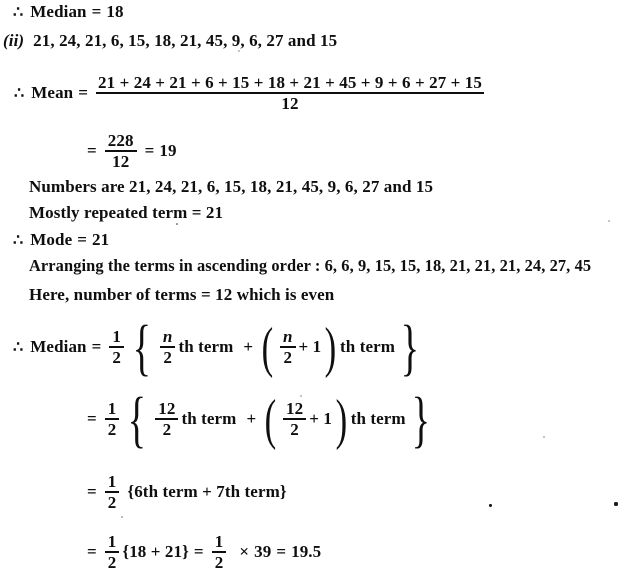 The width and height of the screenshot is (632, 581). What do you see at coordinates (263, 552) in the screenshot?
I see `times-value: 39` at bounding box center [263, 552].